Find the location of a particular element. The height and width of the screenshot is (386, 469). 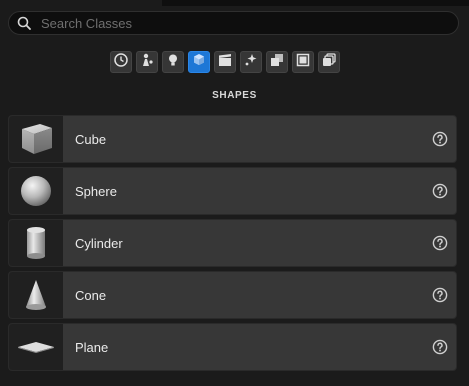

list-item-label: Plane is located at coordinates (92, 347).